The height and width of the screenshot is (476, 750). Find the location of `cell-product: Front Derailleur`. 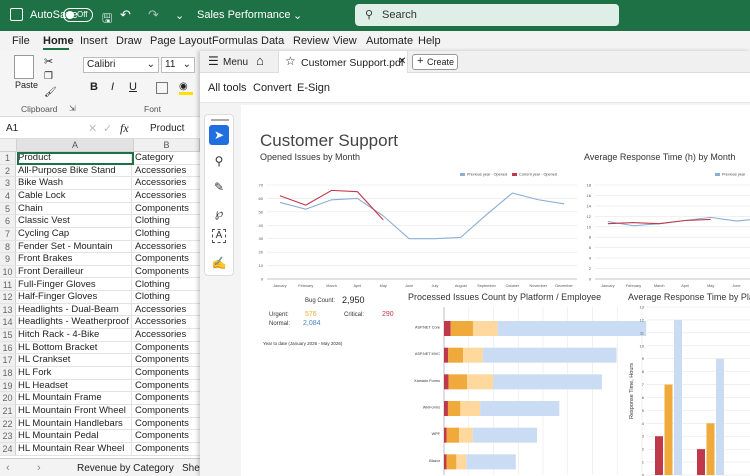

cell-product: Front Derailleur is located at coordinates (74, 272).